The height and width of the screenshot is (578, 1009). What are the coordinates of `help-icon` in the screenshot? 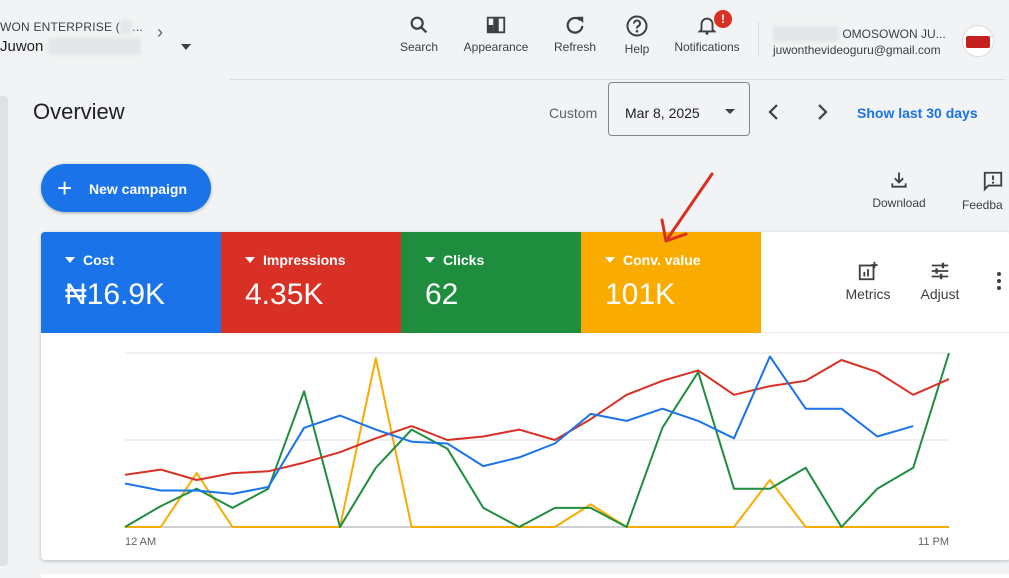 It's located at (637, 26).